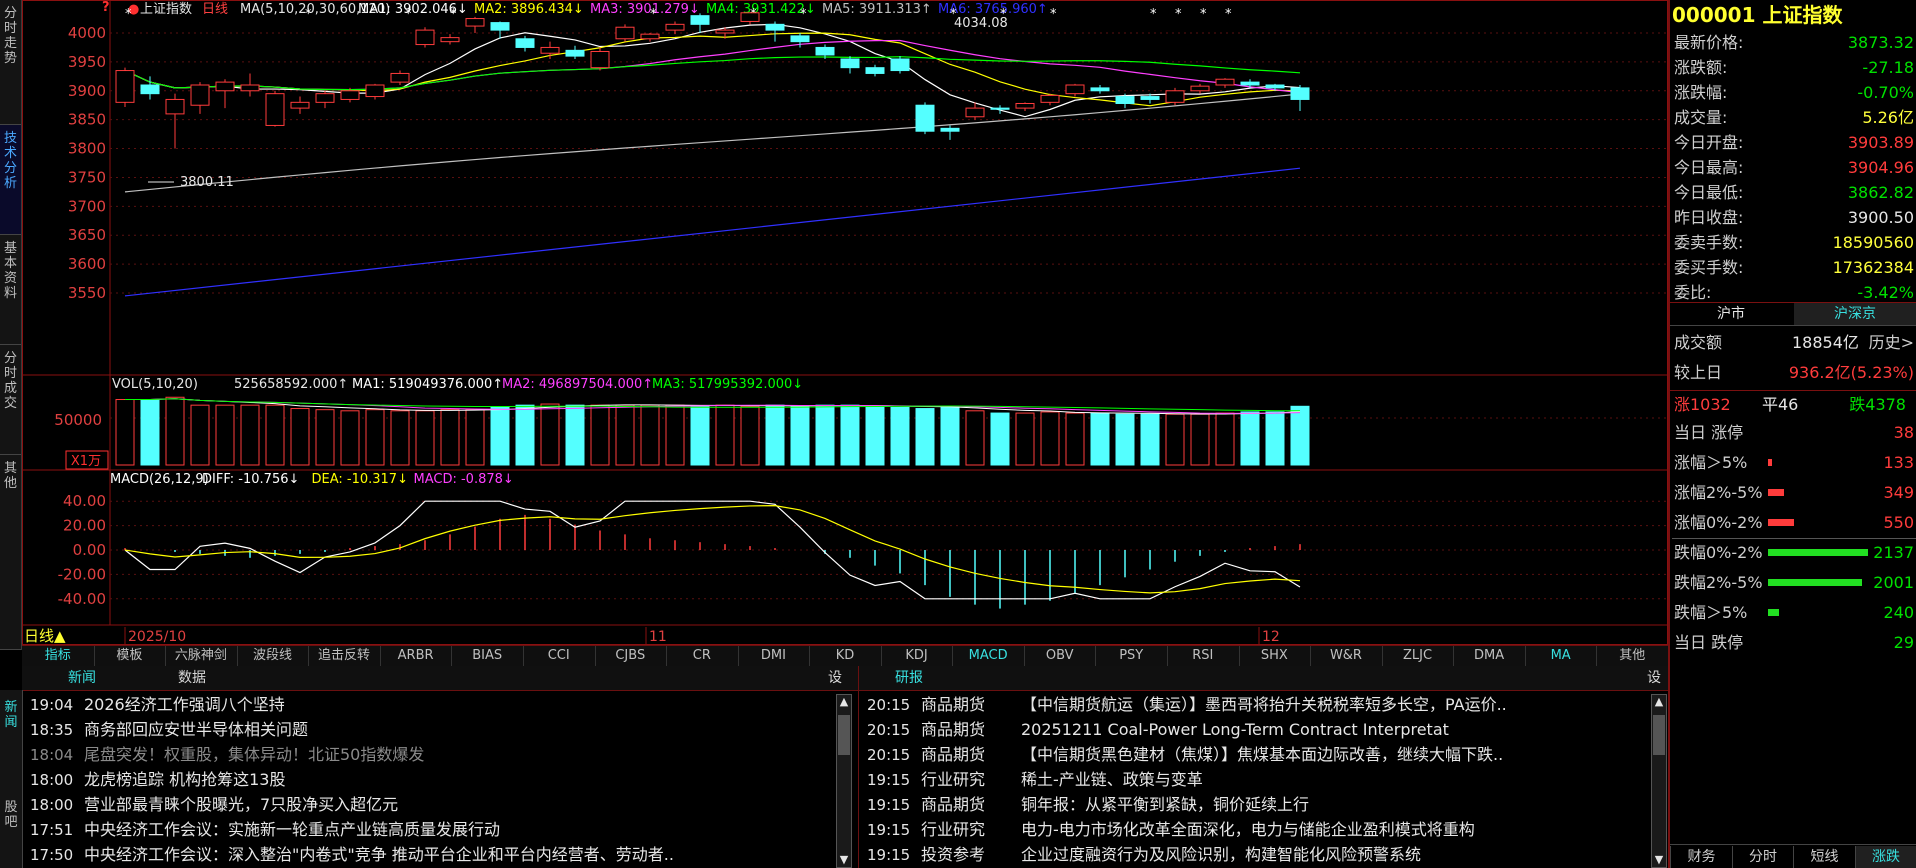 This screenshot has height=868, width=1916. I want to click on news-scrollbar: ▲ ▼, so click(844, 781).